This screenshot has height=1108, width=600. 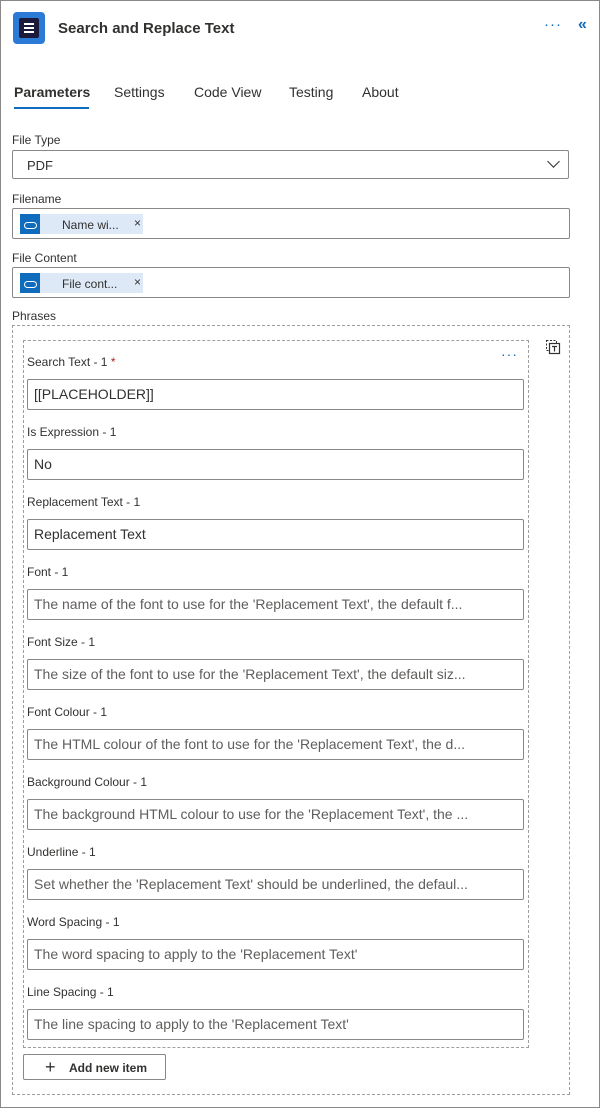 I want to click on tab-about: About, so click(x=380, y=92).